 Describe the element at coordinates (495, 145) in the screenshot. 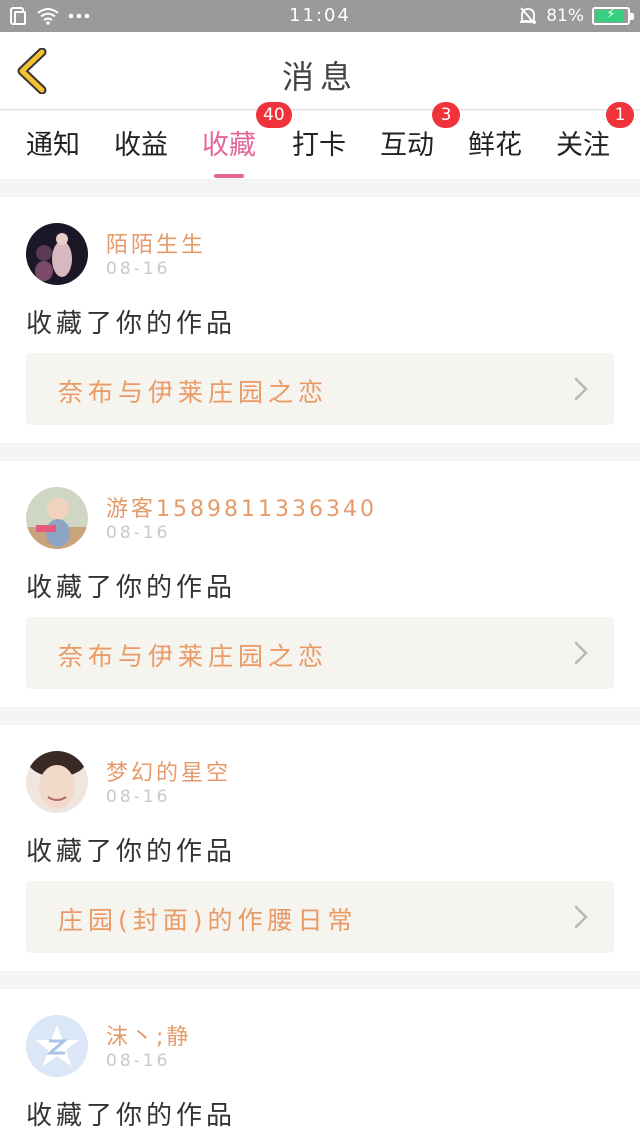

I see `tab-label: 鲜花` at that location.